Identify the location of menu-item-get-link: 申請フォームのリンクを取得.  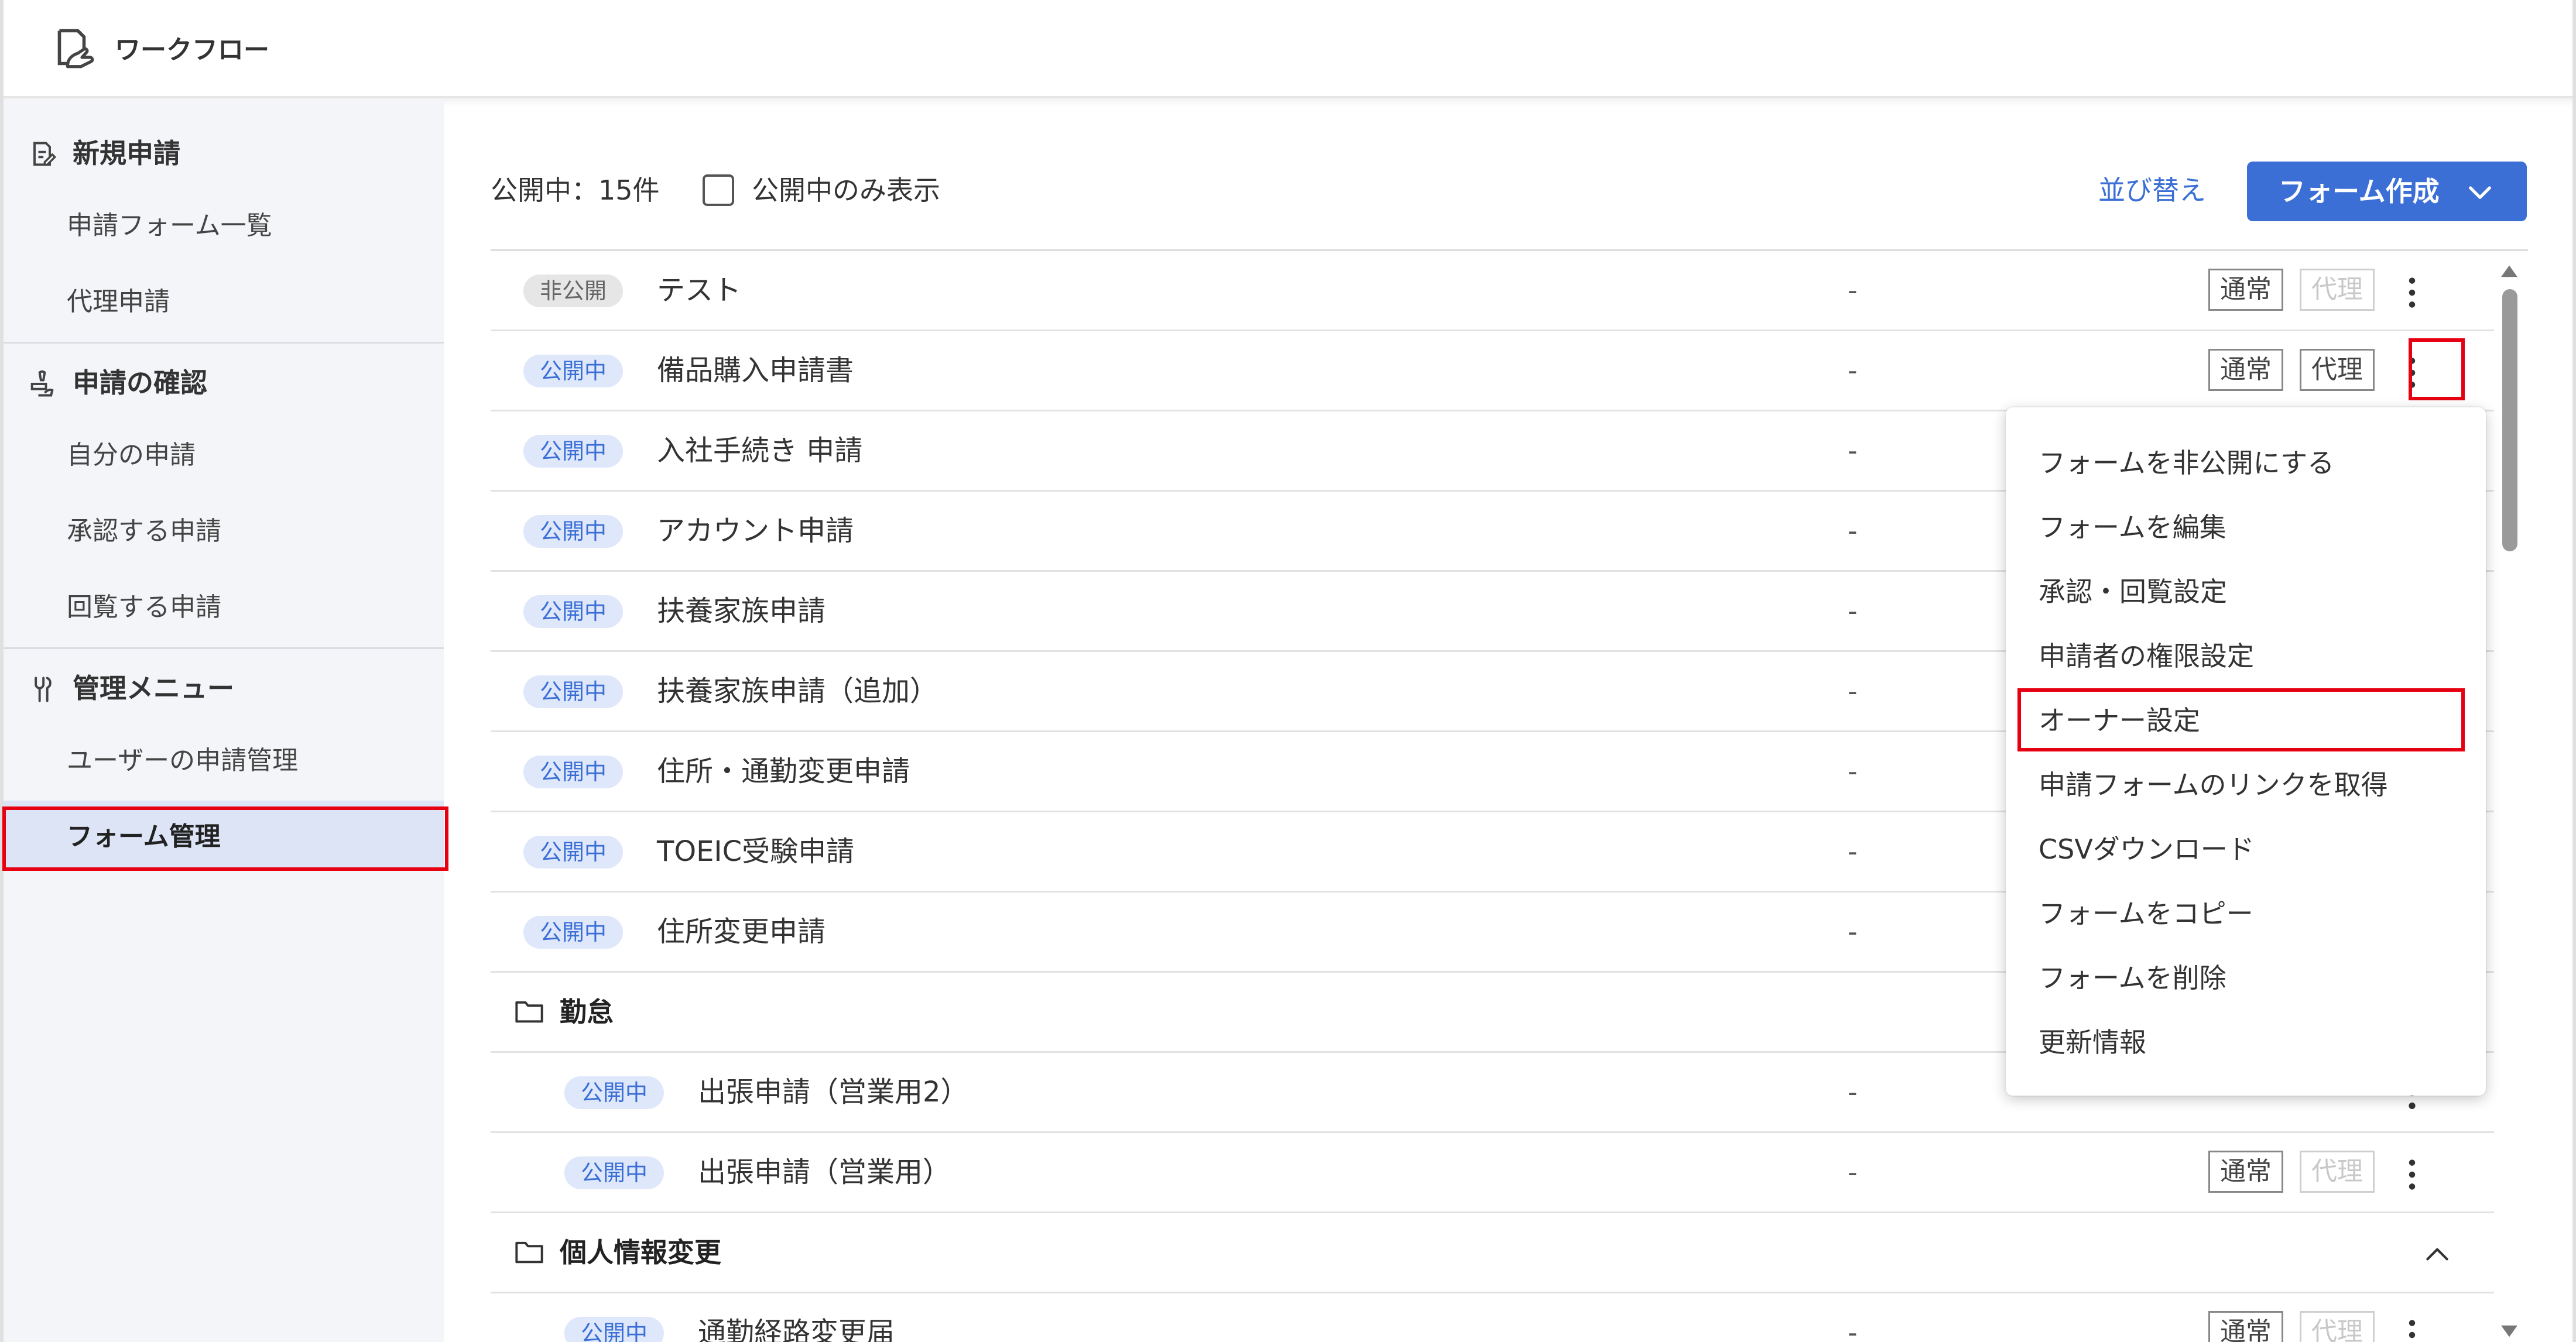
(2246, 785).